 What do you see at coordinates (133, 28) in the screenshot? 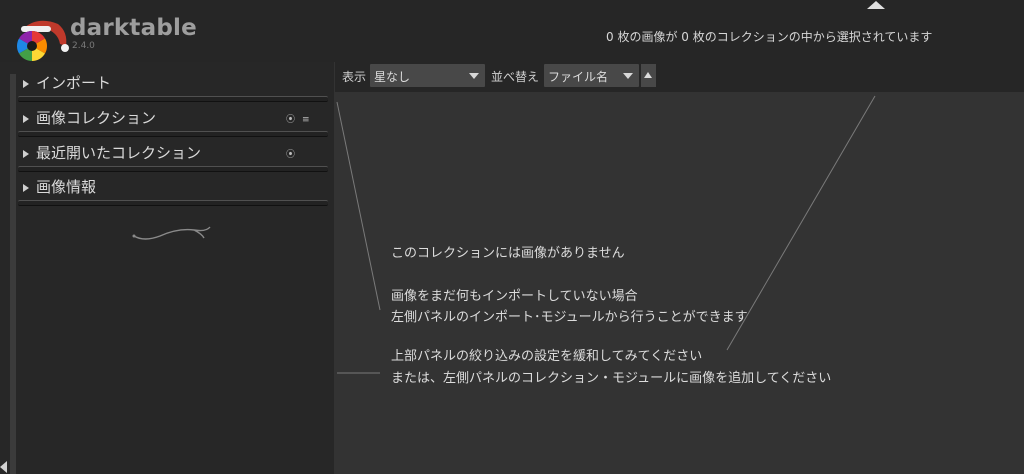
I see `app-name: darktable` at bounding box center [133, 28].